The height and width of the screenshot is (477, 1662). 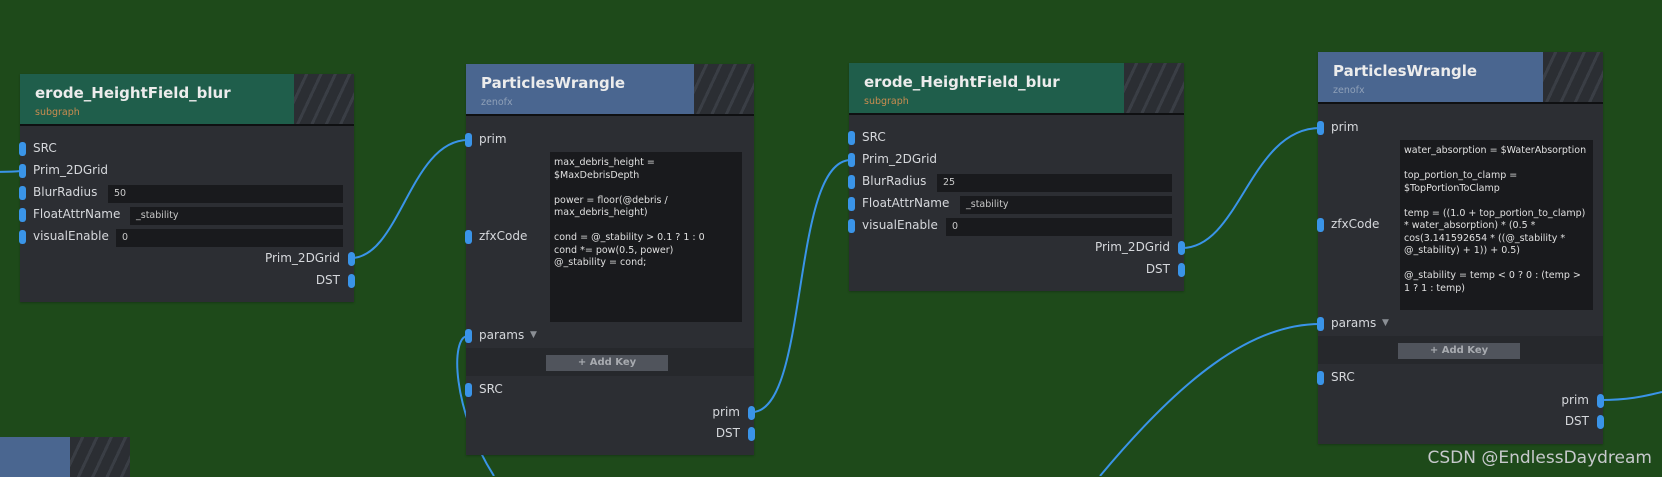 What do you see at coordinates (1251, 188) in the screenshot?
I see `wire-node3-prim2dgrid-to-node4-prim` at bounding box center [1251, 188].